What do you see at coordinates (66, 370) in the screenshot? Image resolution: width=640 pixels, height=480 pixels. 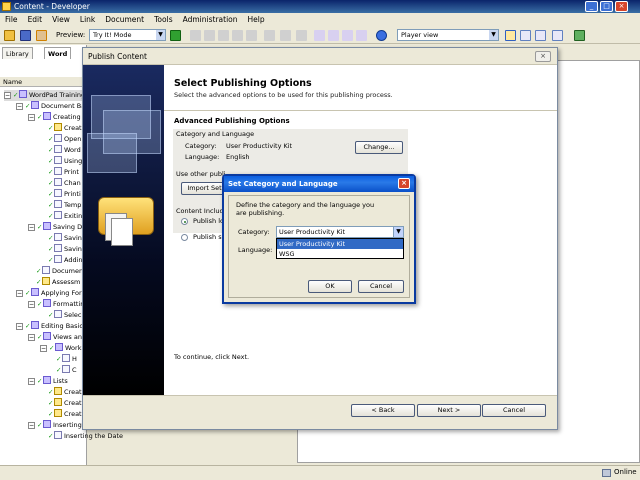 I see `tree-node: ✓ C` at bounding box center [66, 370].